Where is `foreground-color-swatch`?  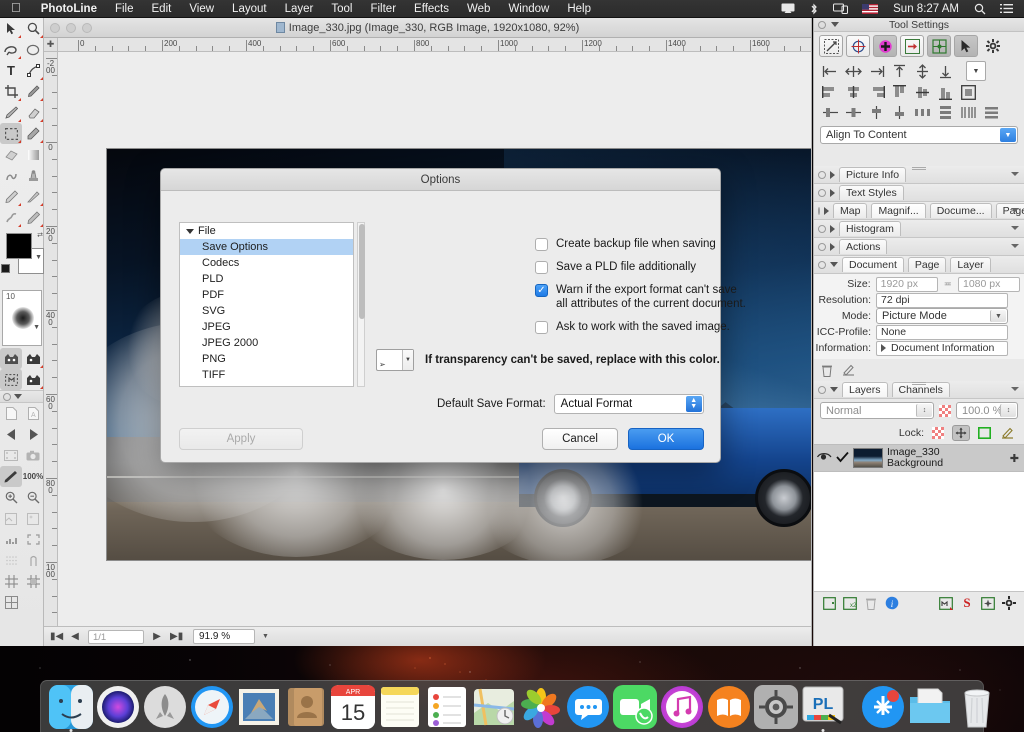 foreground-color-swatch is located at coordinates (19, 246).